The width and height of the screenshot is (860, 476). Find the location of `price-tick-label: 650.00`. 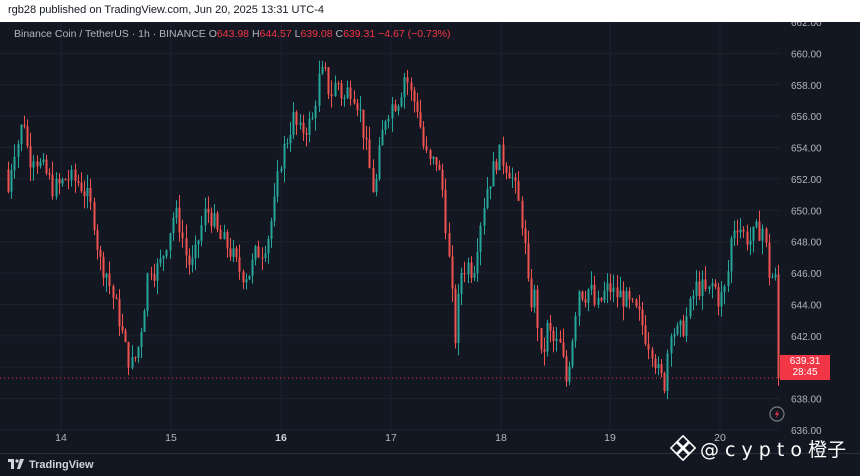

price-tick-label: 650.00 is located at coordinates (806, 211).